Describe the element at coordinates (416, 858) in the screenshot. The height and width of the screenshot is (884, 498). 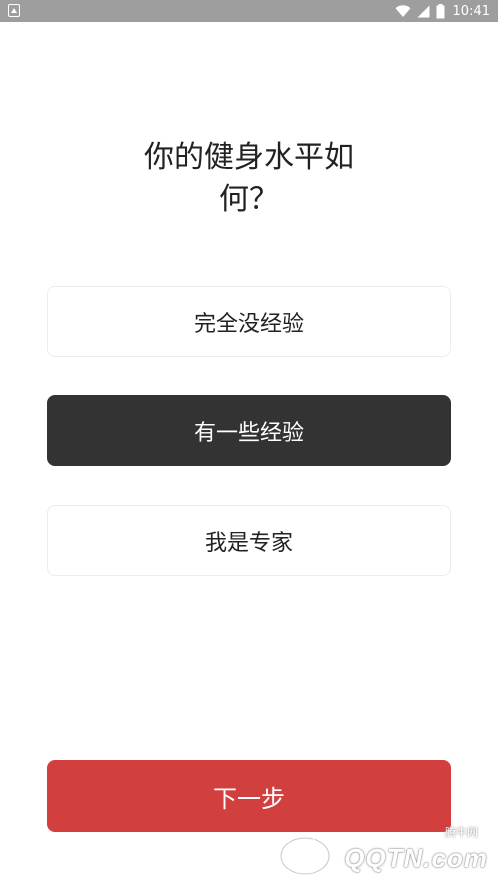
I see `watermark-brand: QQTN.com` at that location.